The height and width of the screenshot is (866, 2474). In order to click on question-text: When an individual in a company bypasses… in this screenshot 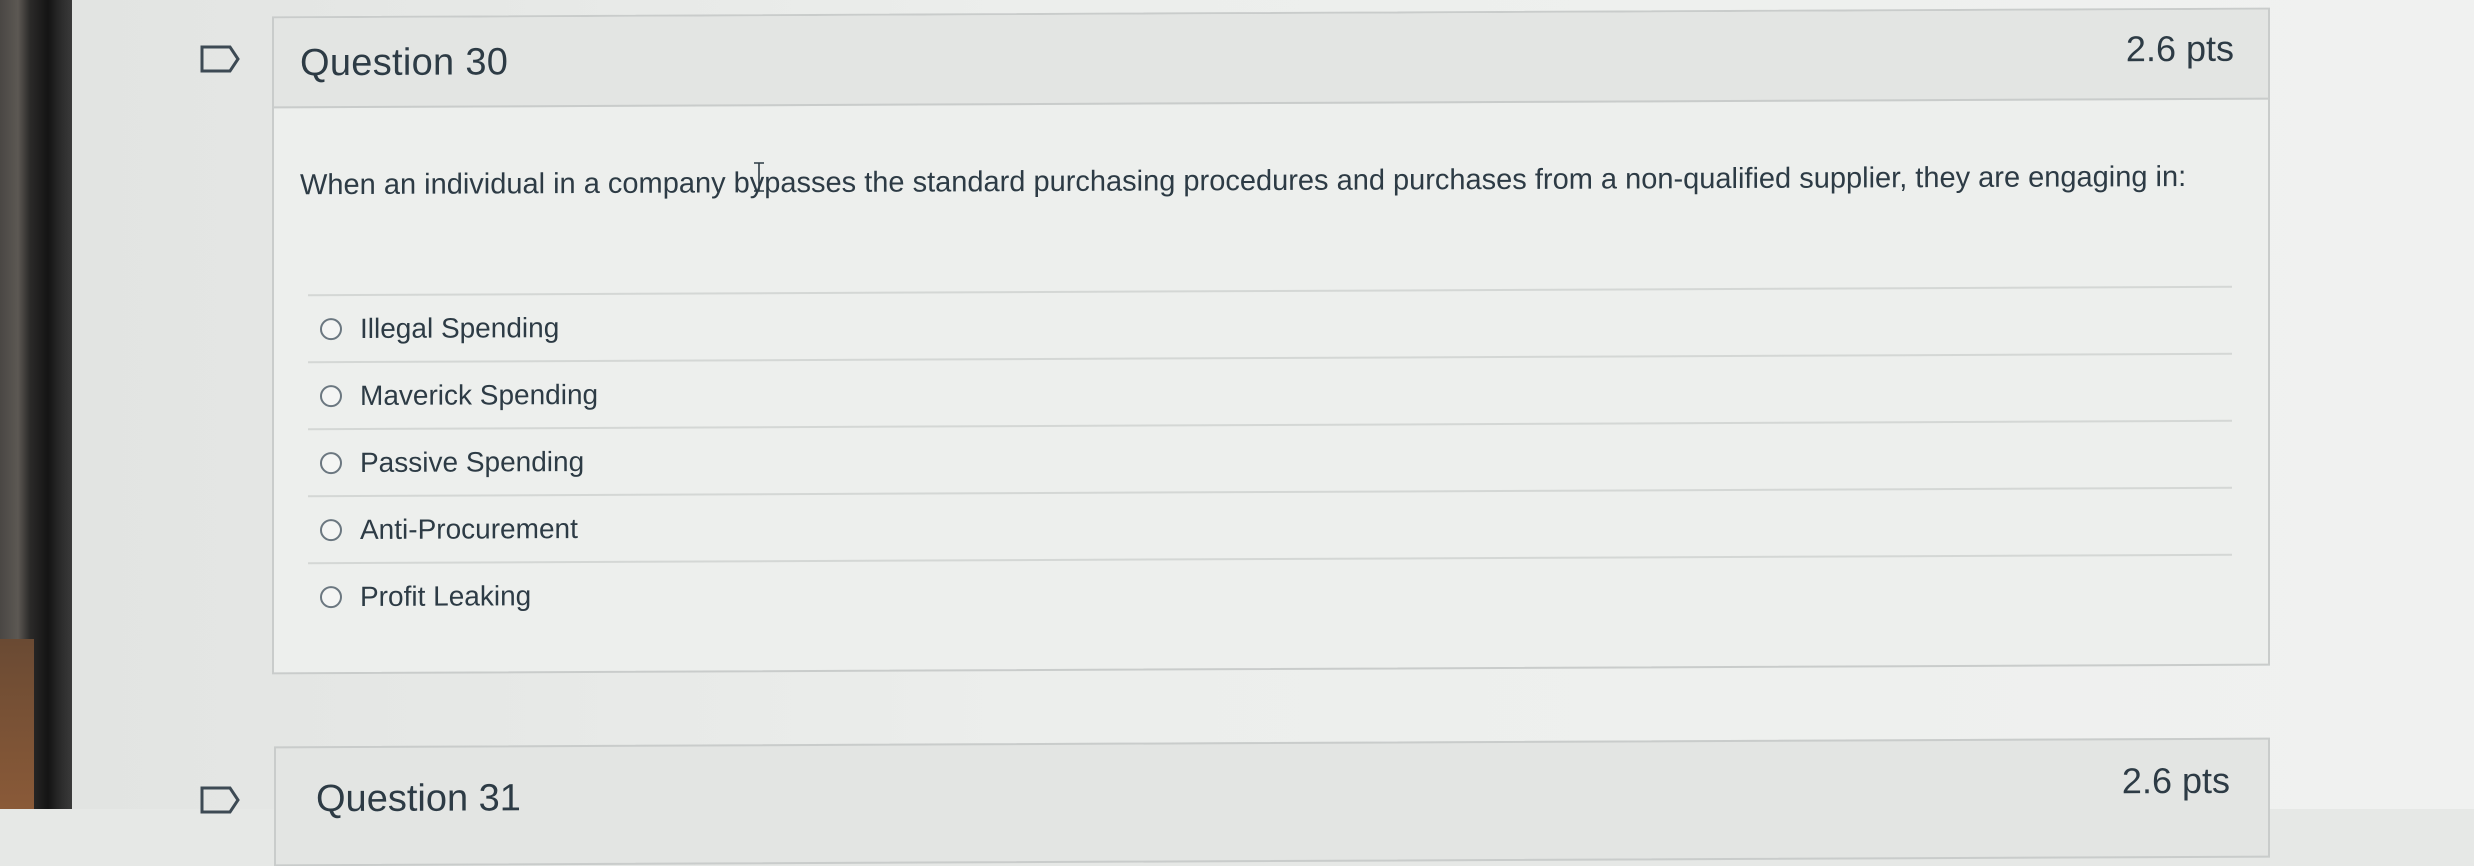, I will do `click(1243, 181)`.